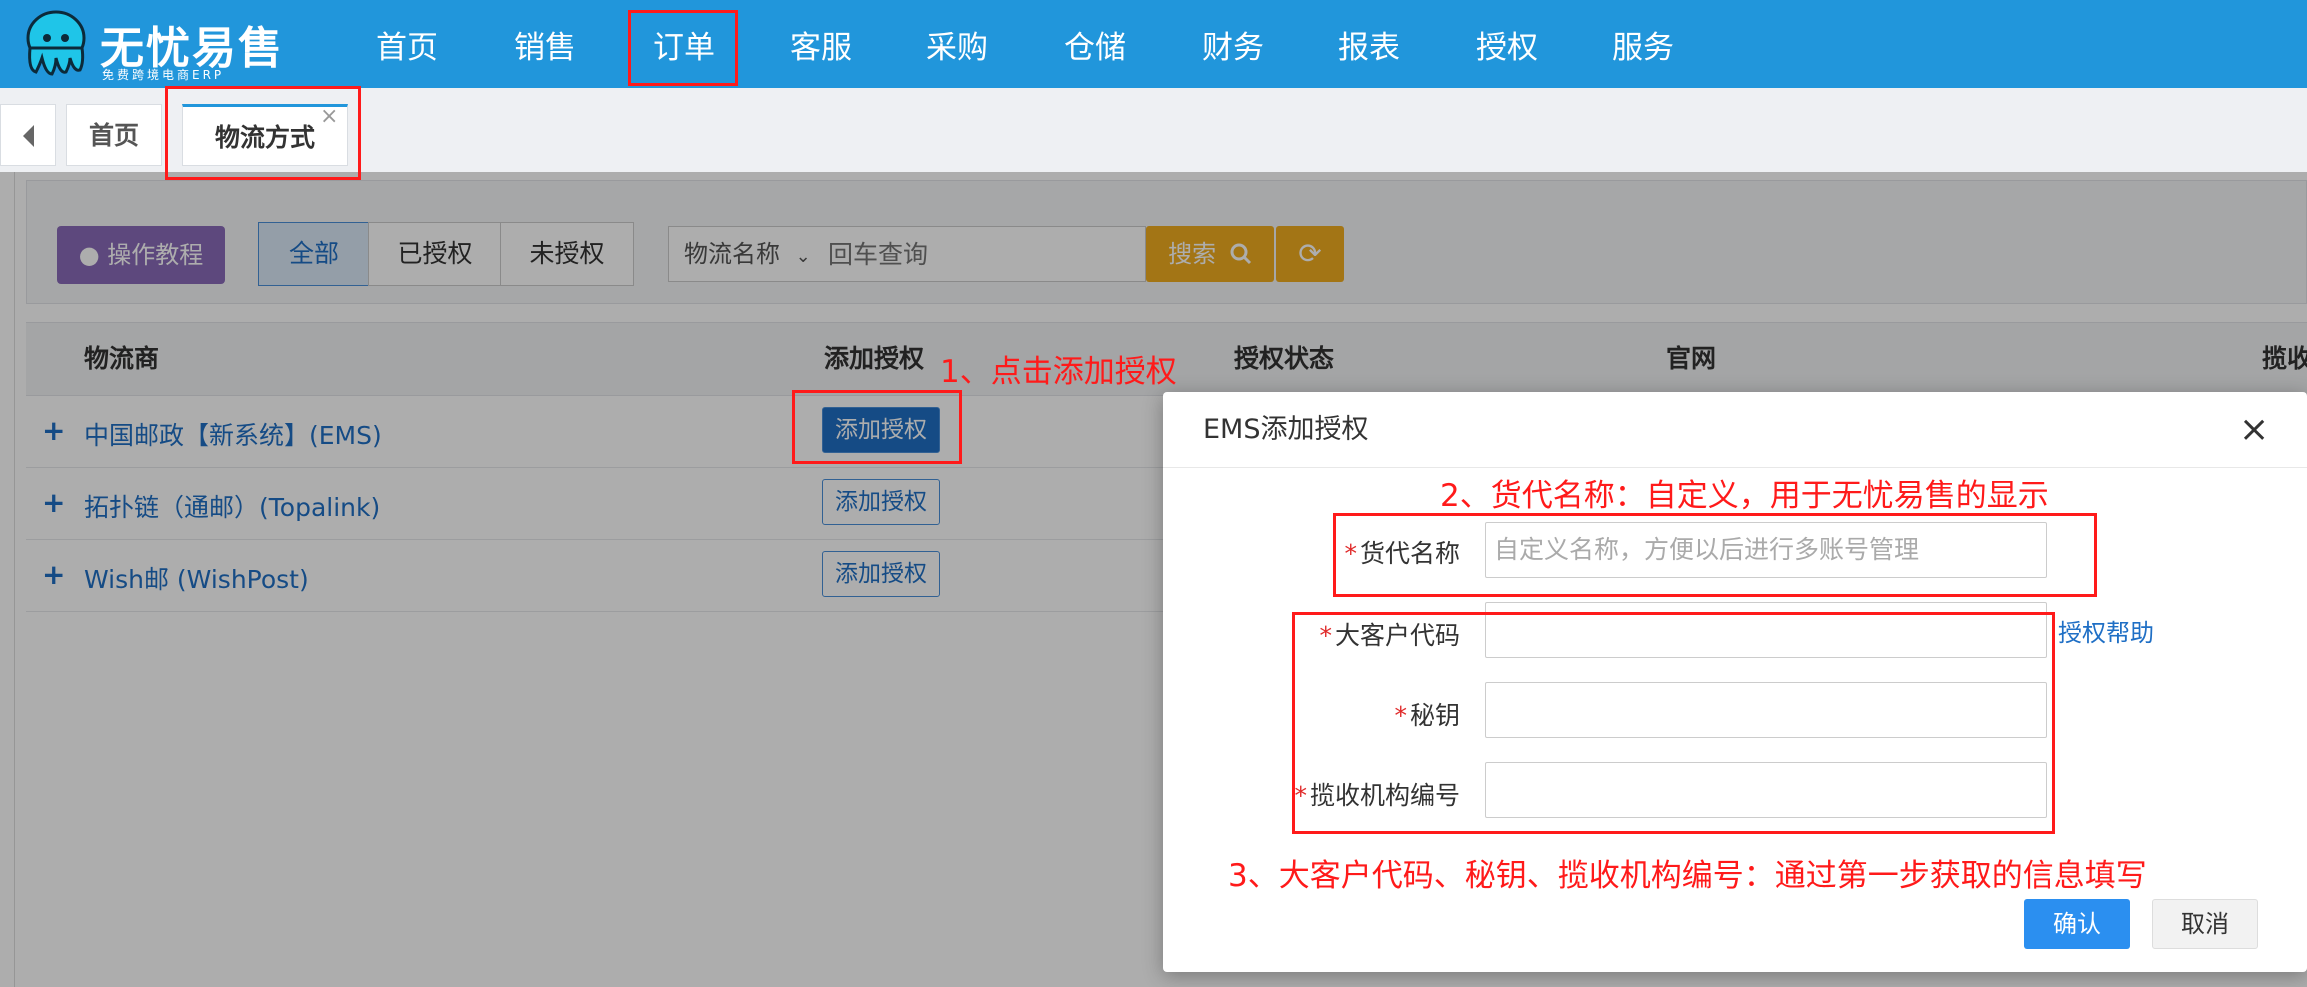 This screenshot has width=2307, height=987. What do you see at coordinates (1058, 372) in the screenshot?
I see `annotation-step1: 1、点击添加授权` at bounding box center [1058, 372].